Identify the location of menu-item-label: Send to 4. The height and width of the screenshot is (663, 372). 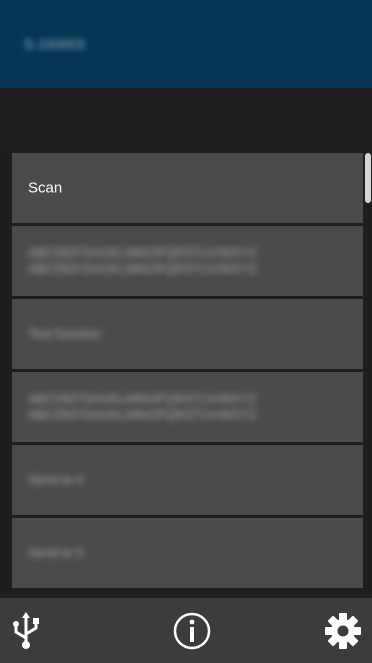
(56, 479).